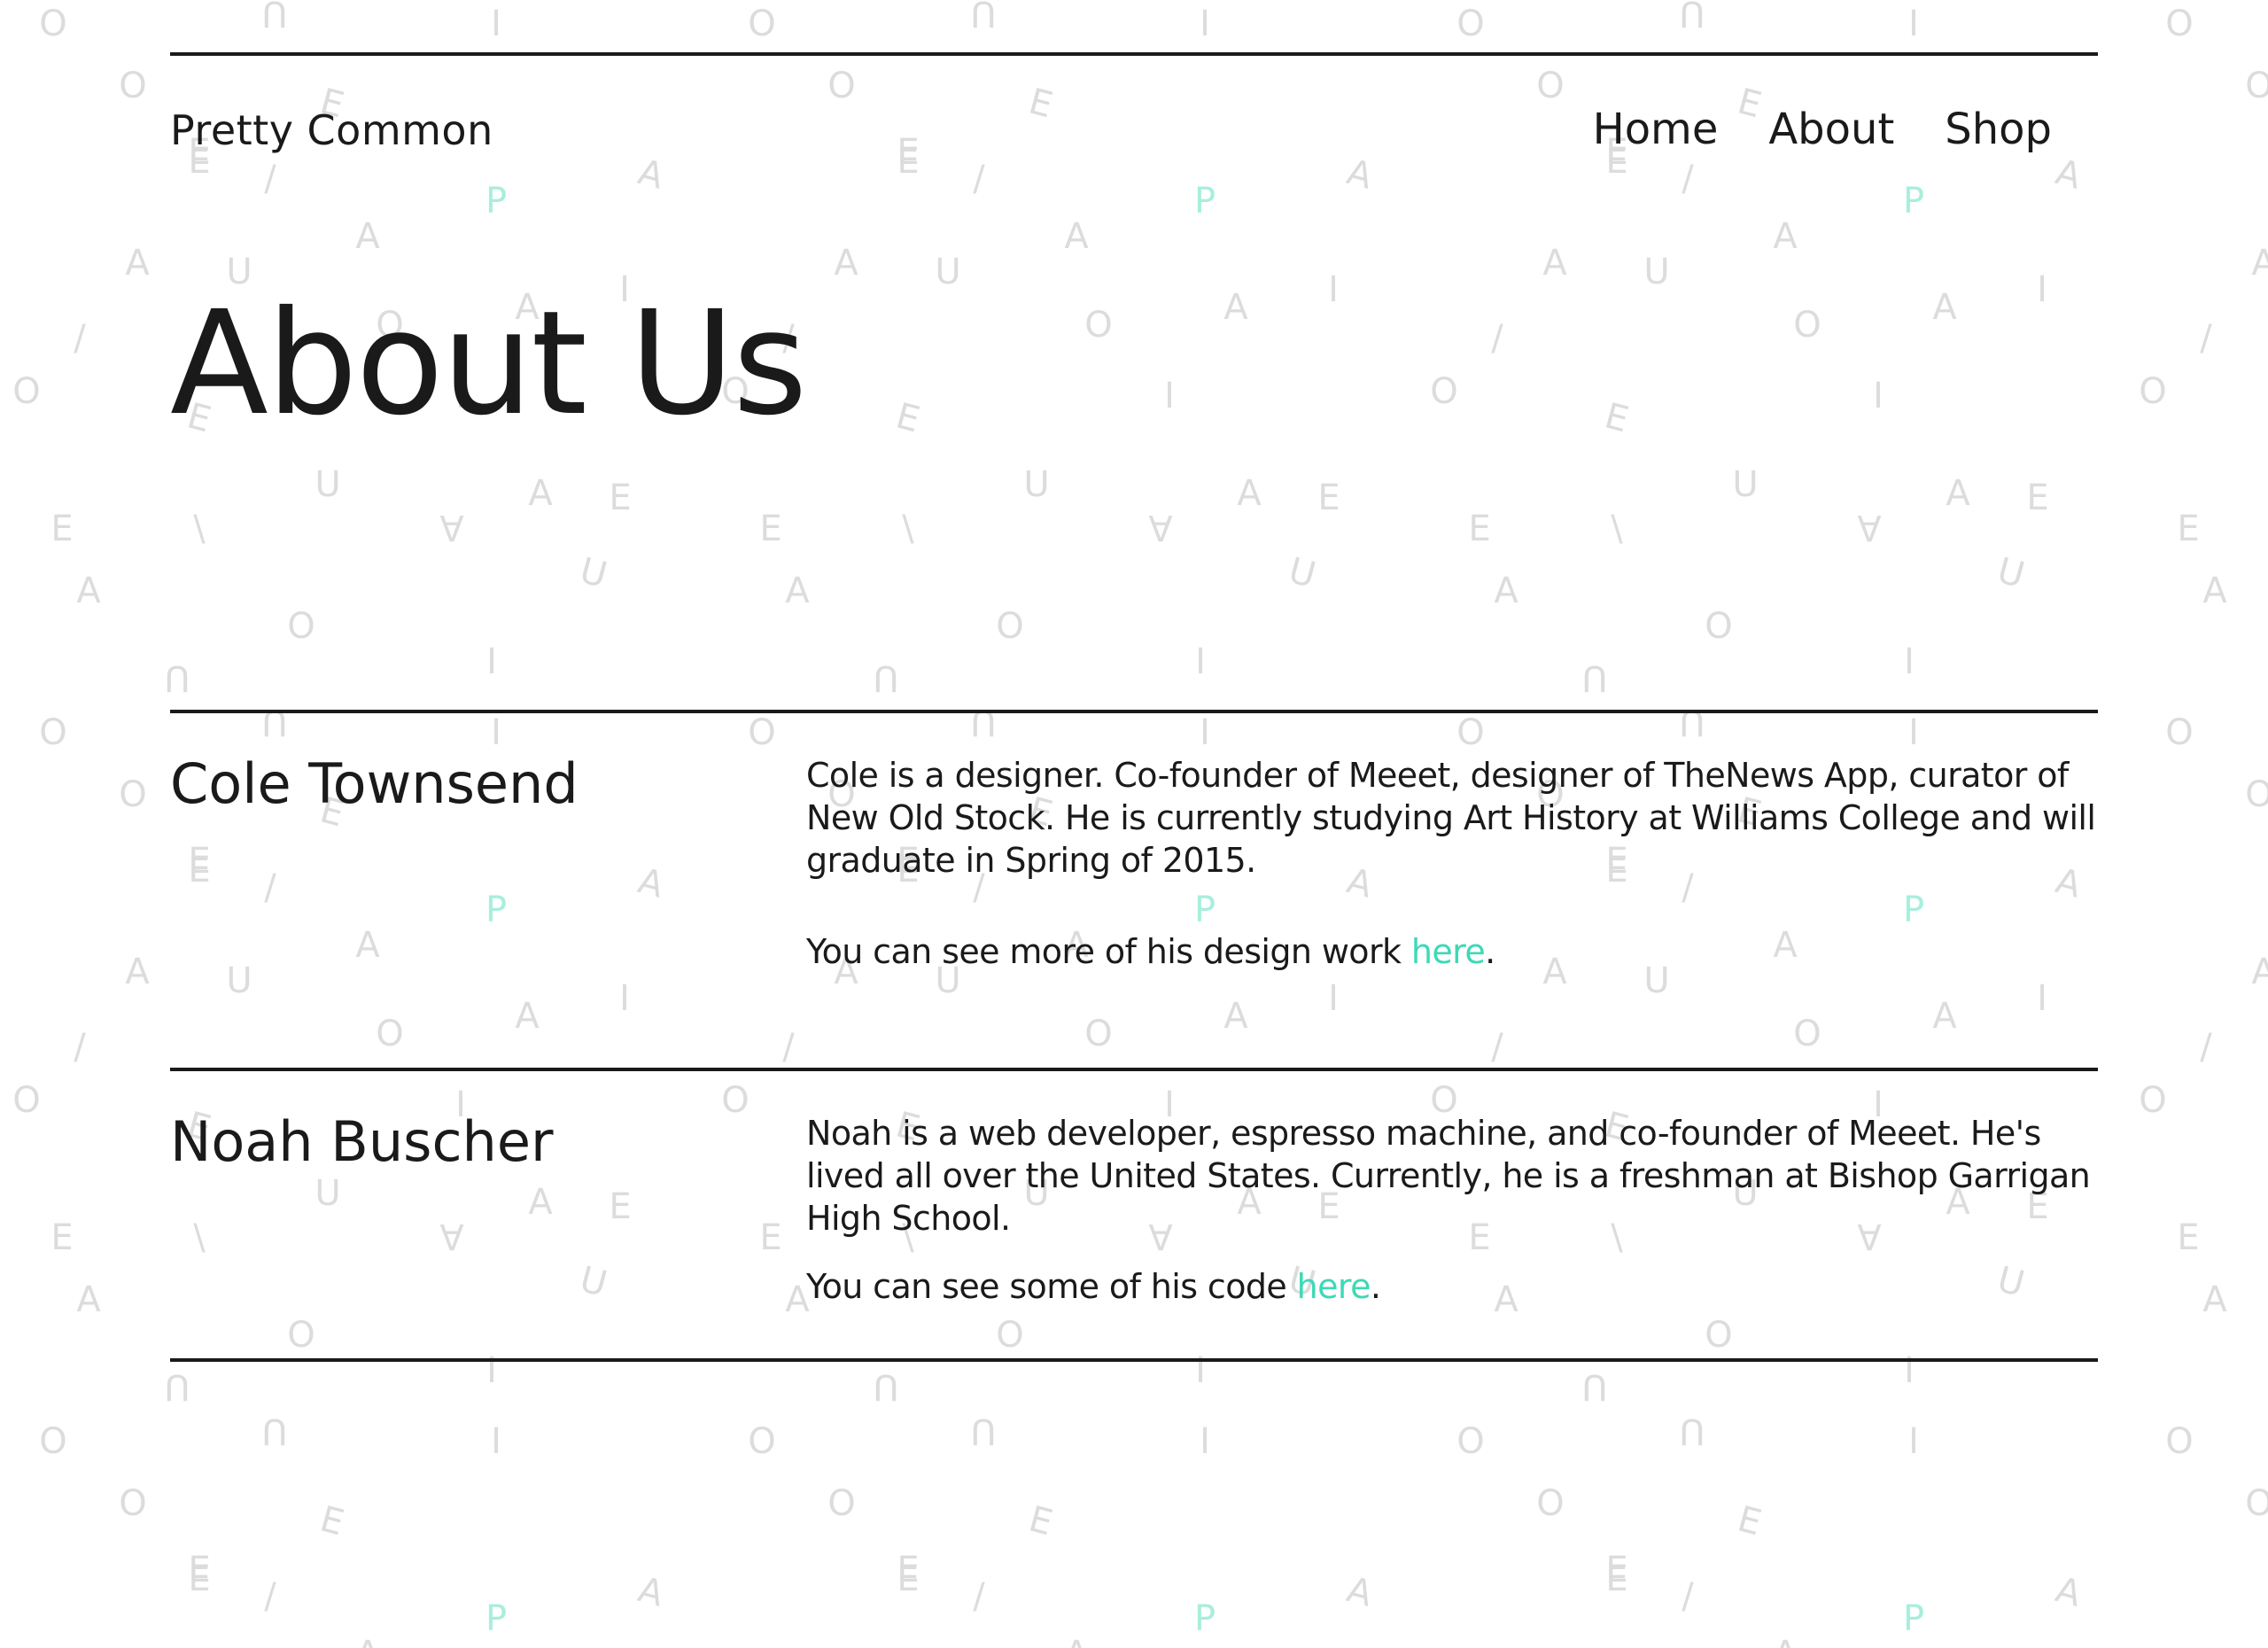 Image resolution: width=2268 pixels, height=1648 pixels. I want to click on logo-link: Pretty Common, so click(331, 130).